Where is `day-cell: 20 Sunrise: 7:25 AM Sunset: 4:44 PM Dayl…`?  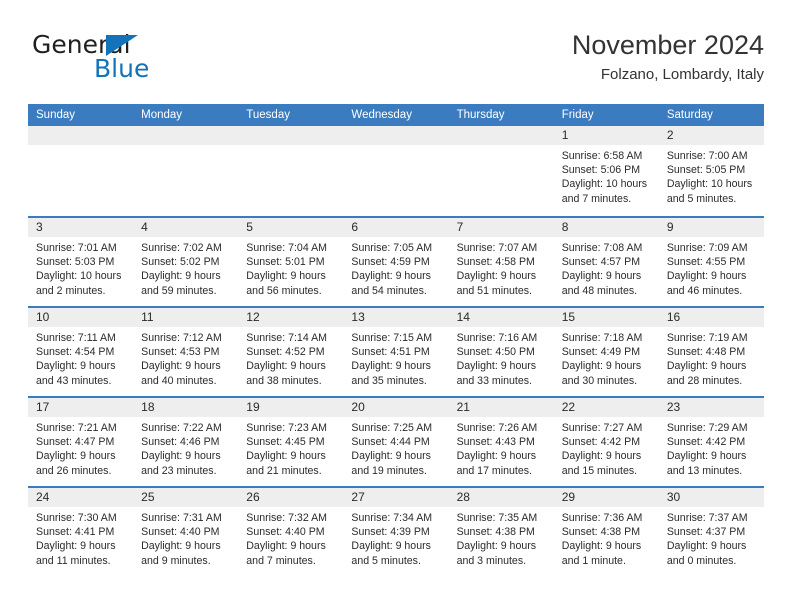 day-cell: 20 Sunrise: 7:25 AM Sunset: 4:44 PM Dayl… is located at coordinates (396, 442).